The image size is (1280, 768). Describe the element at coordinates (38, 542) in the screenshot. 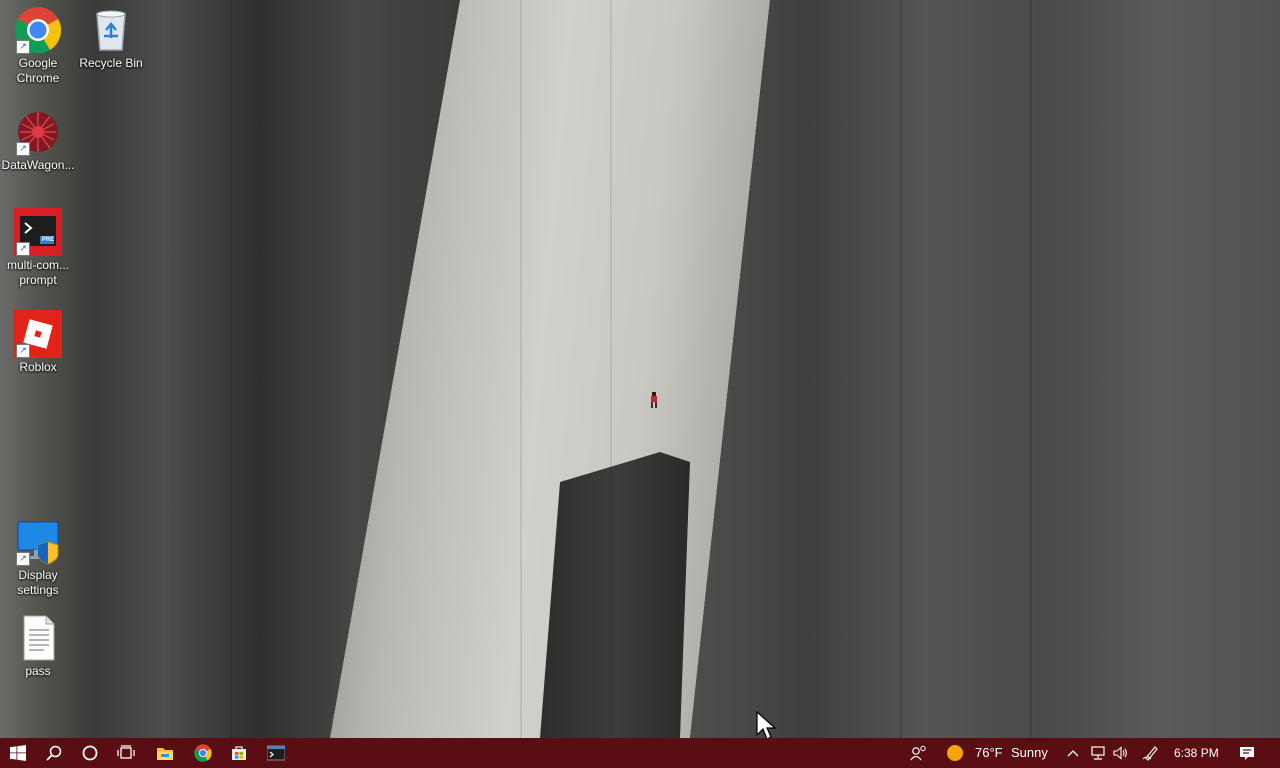

I see `display-settings-icon: ↗` at that location.